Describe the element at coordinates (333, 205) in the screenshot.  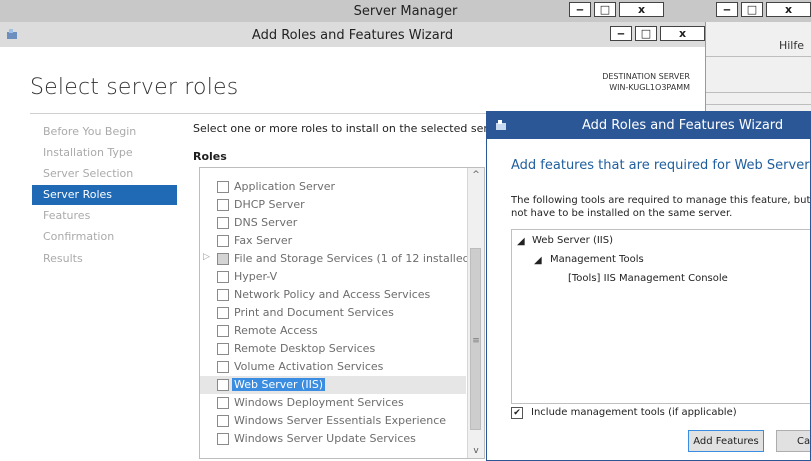
I see `list-item: DHCP Server` at that location.